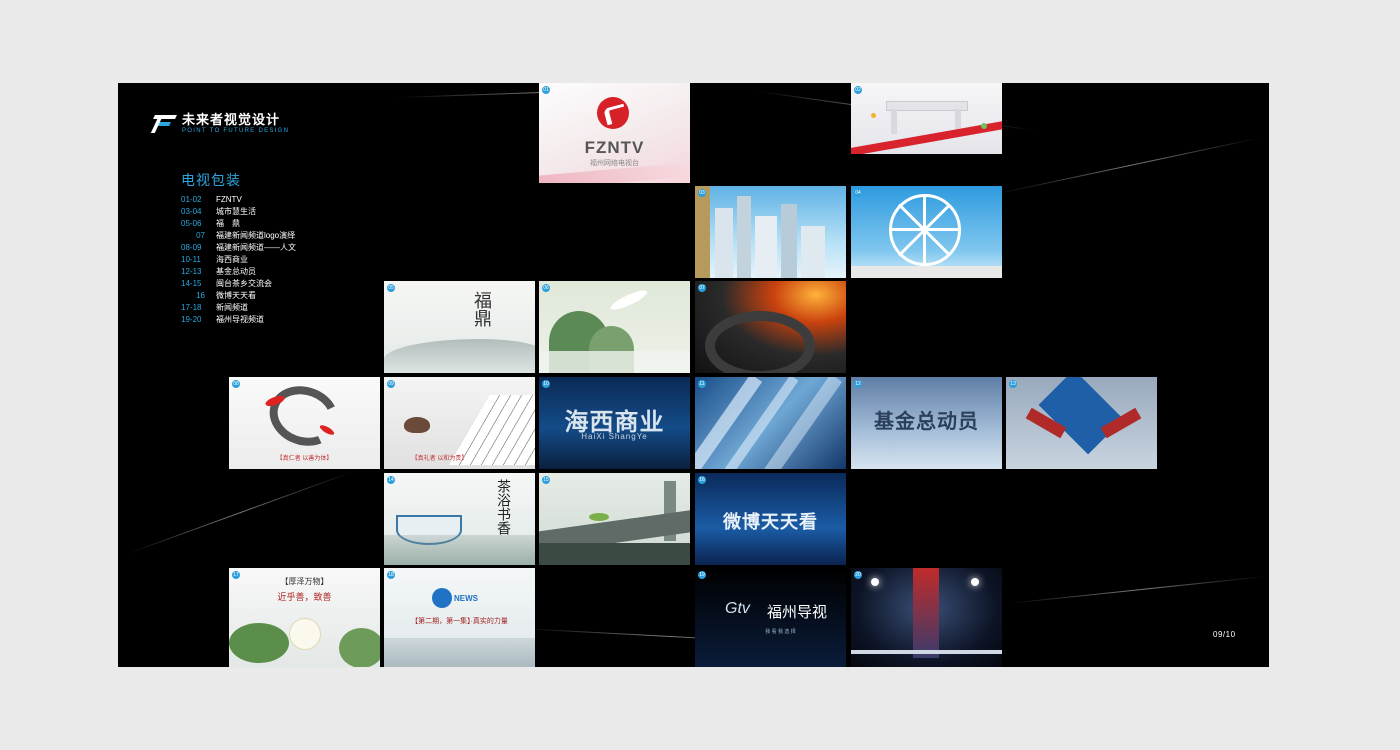 Image resolution: width=1400 pixels, height=750 pixels. What do you see at coordinates (256, 235) in the screenshot?
I see `toc-item-label: 福建新闻频道logo演绎` at bounding box center [256, 235].